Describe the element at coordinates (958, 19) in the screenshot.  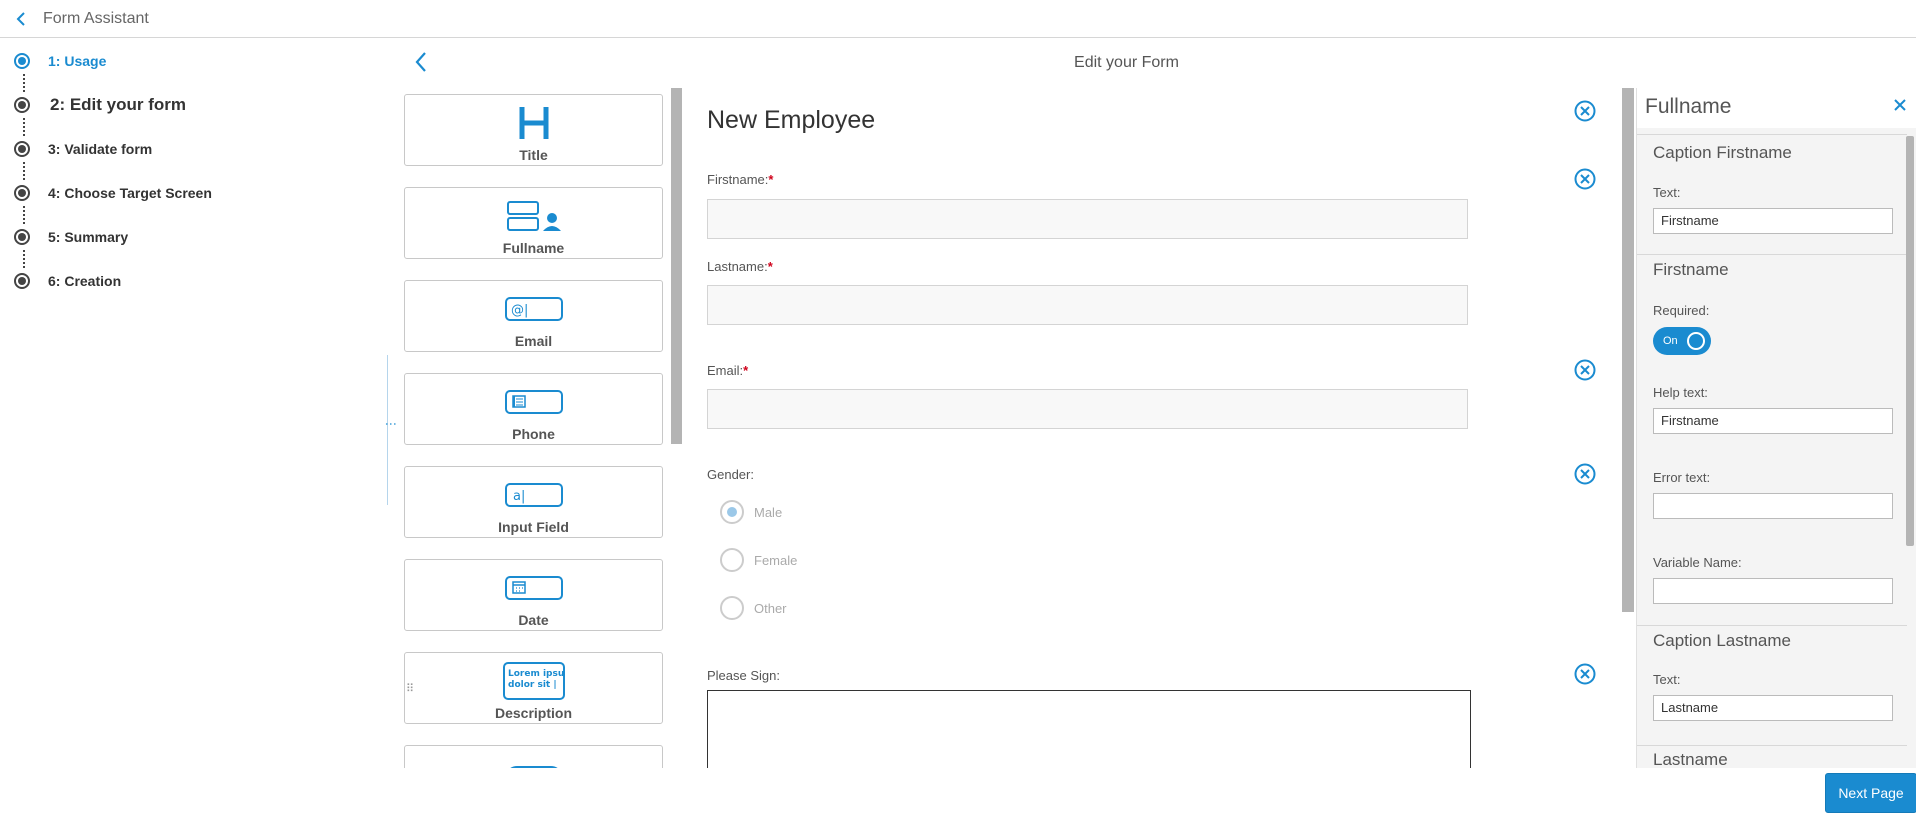
I see `top-bar: Form Assistant` at that location.